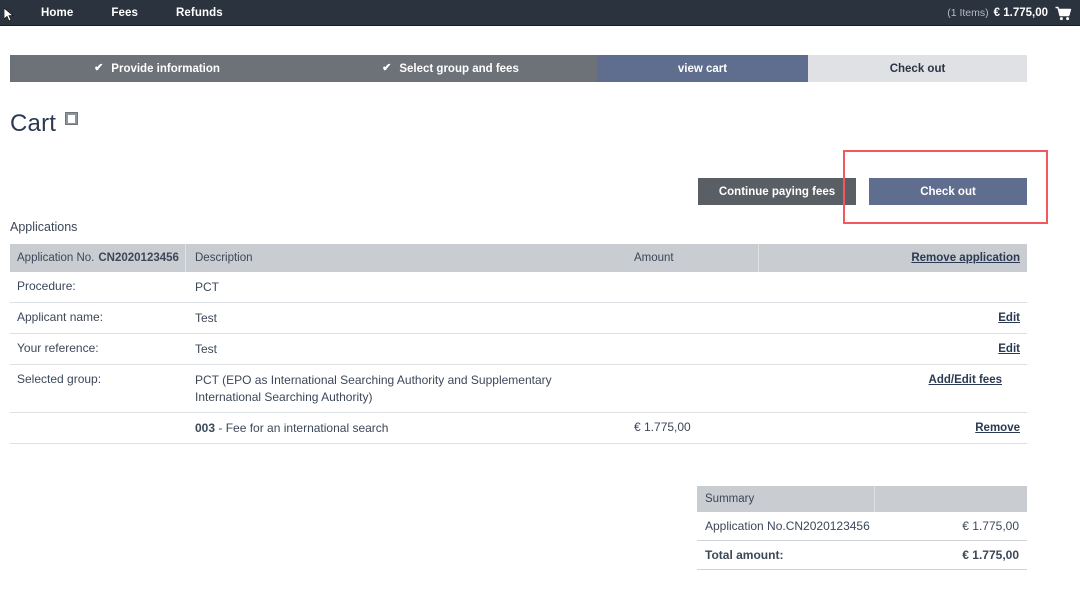 Image resolution: width=1080 pixels, height=589 pixels. I want to click on summary-row: Application No.CN2020123456 € 1.775,00, so click(862, 526).